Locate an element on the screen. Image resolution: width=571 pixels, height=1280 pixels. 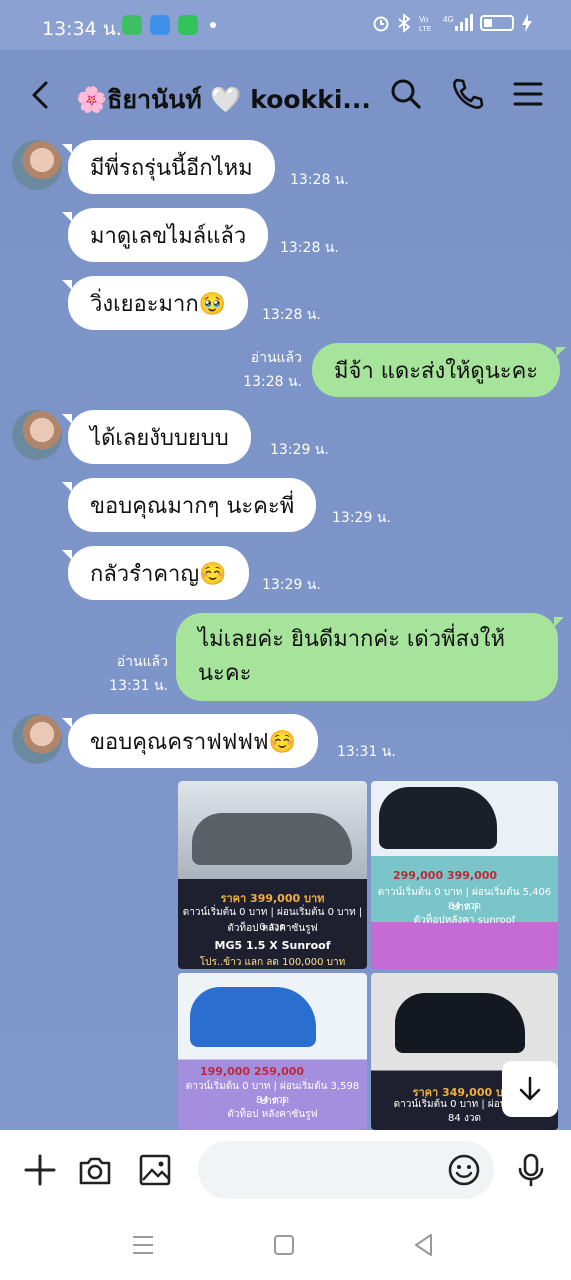
volte-icon: Vo LTE is located at coordinates (425, 24).